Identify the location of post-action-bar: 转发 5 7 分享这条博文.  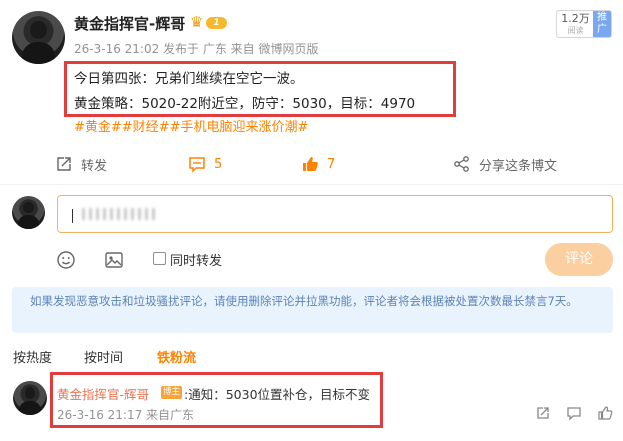
(311, 164).